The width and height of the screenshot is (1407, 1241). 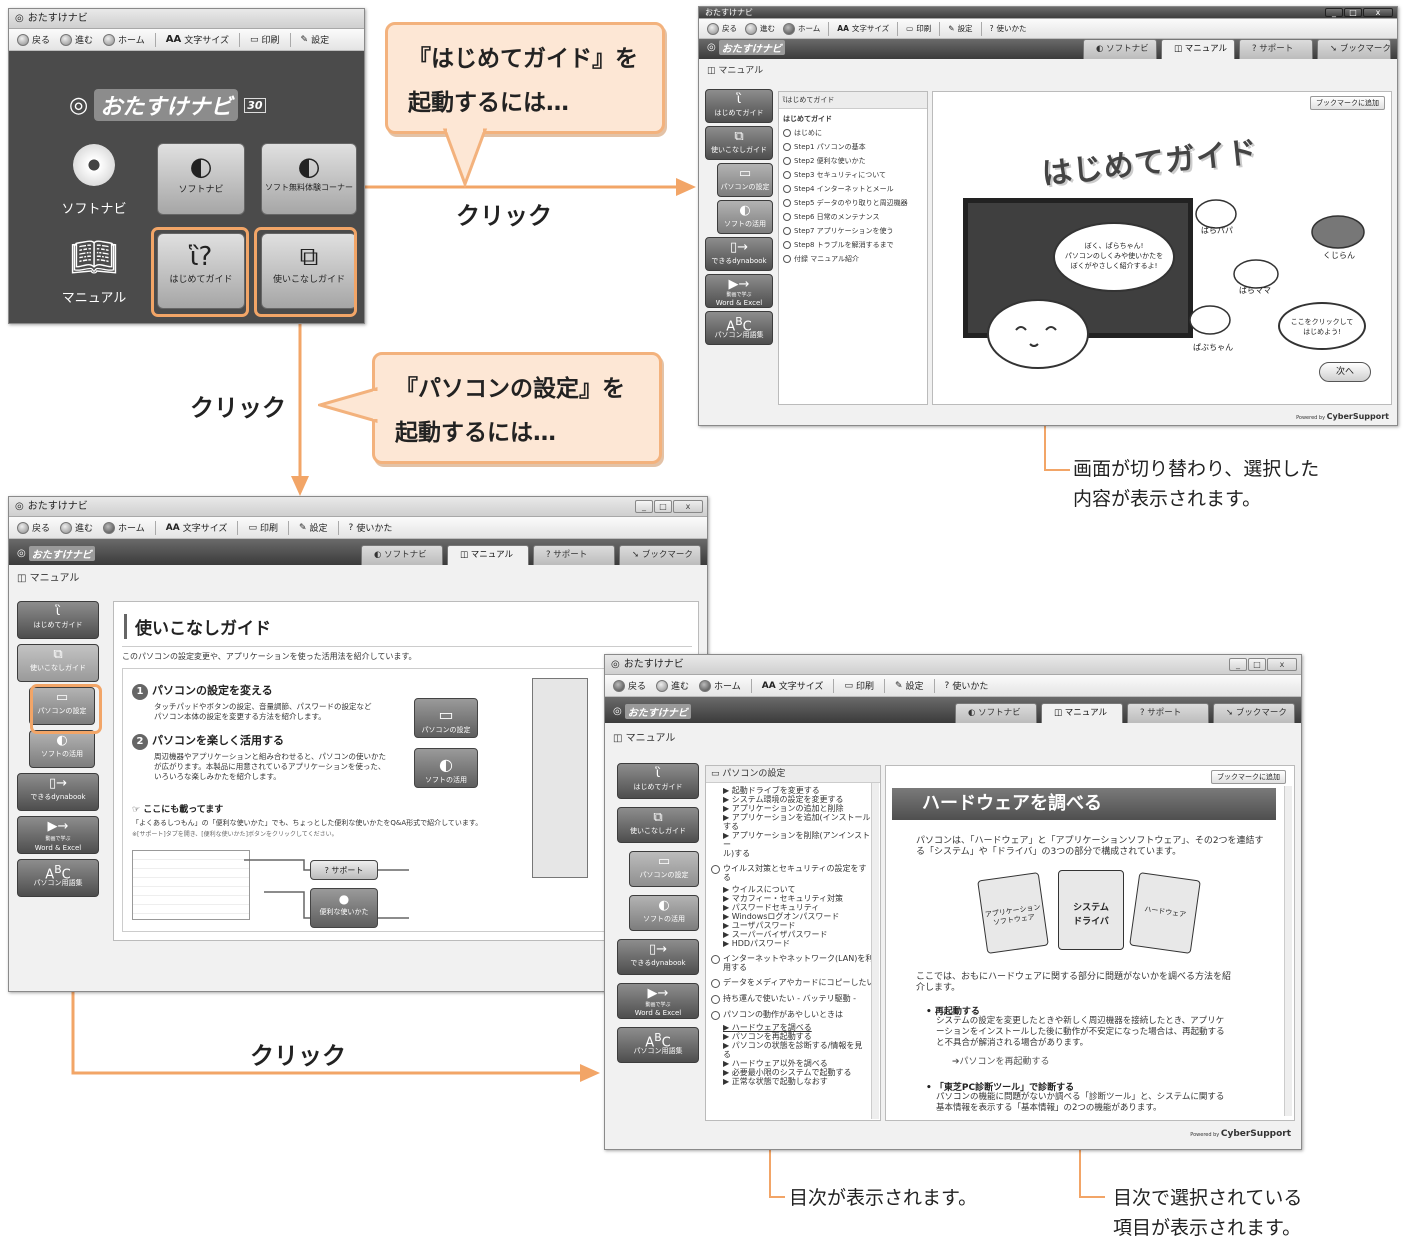 What do you see at coordinates (853, 259) in the screenshot?
I see `toc-item: 付録 マニュアル紹介` at bounding box center [853, 259].